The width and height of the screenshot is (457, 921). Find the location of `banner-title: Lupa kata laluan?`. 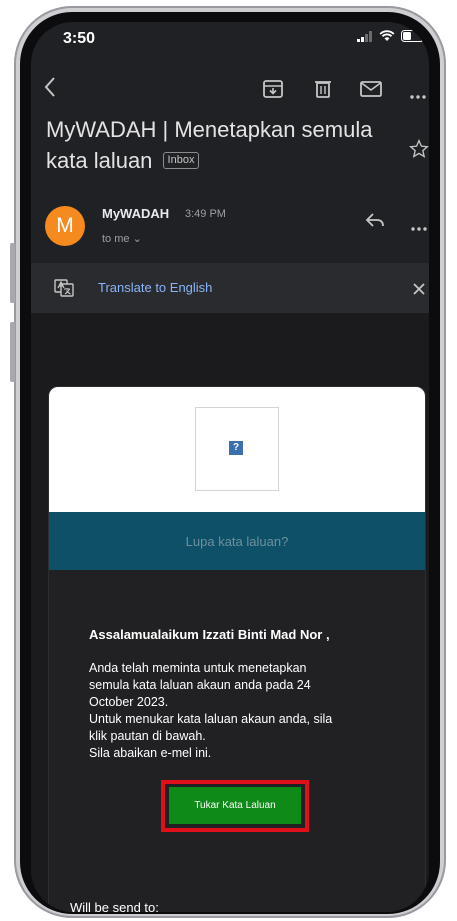

banner-title: Lupa kata laluan? is located at coordinates (237, 541).